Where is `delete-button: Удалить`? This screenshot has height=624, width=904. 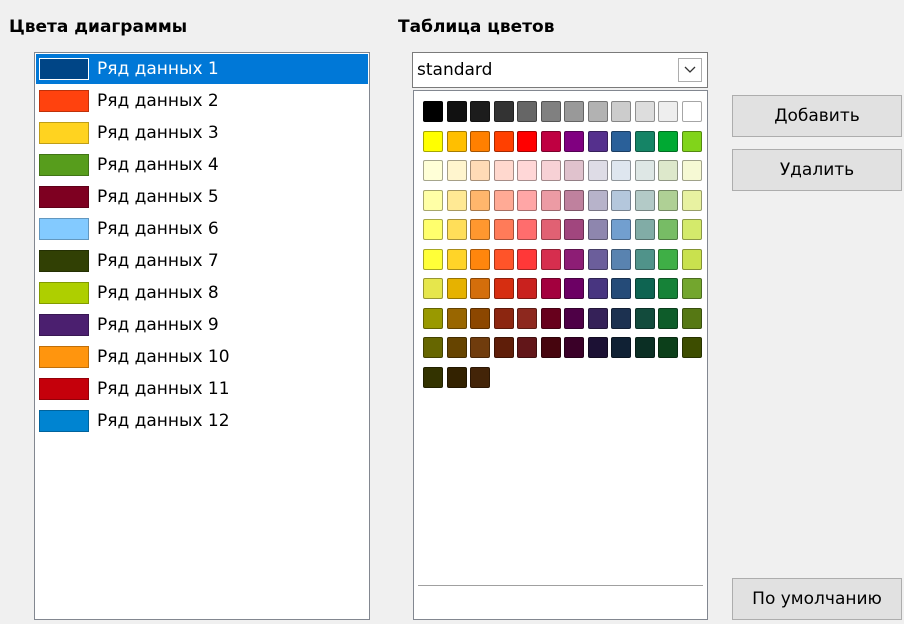
delete-button: Удалить is located at coordinates (817, 170).